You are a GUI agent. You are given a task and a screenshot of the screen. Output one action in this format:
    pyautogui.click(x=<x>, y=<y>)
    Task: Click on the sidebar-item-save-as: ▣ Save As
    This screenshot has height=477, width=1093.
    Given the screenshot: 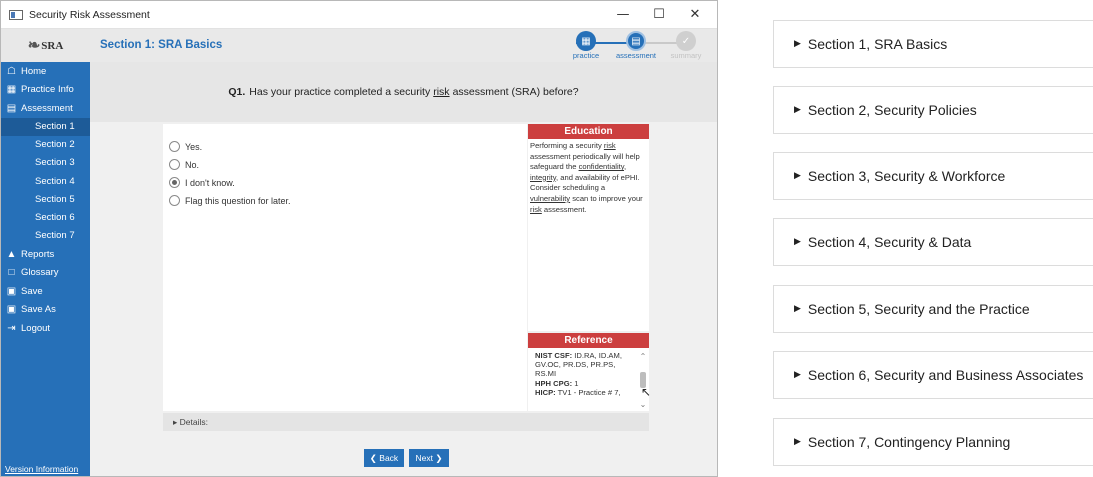 What is the action you would take?
    pyautogui.click(x=45, y=309)
    